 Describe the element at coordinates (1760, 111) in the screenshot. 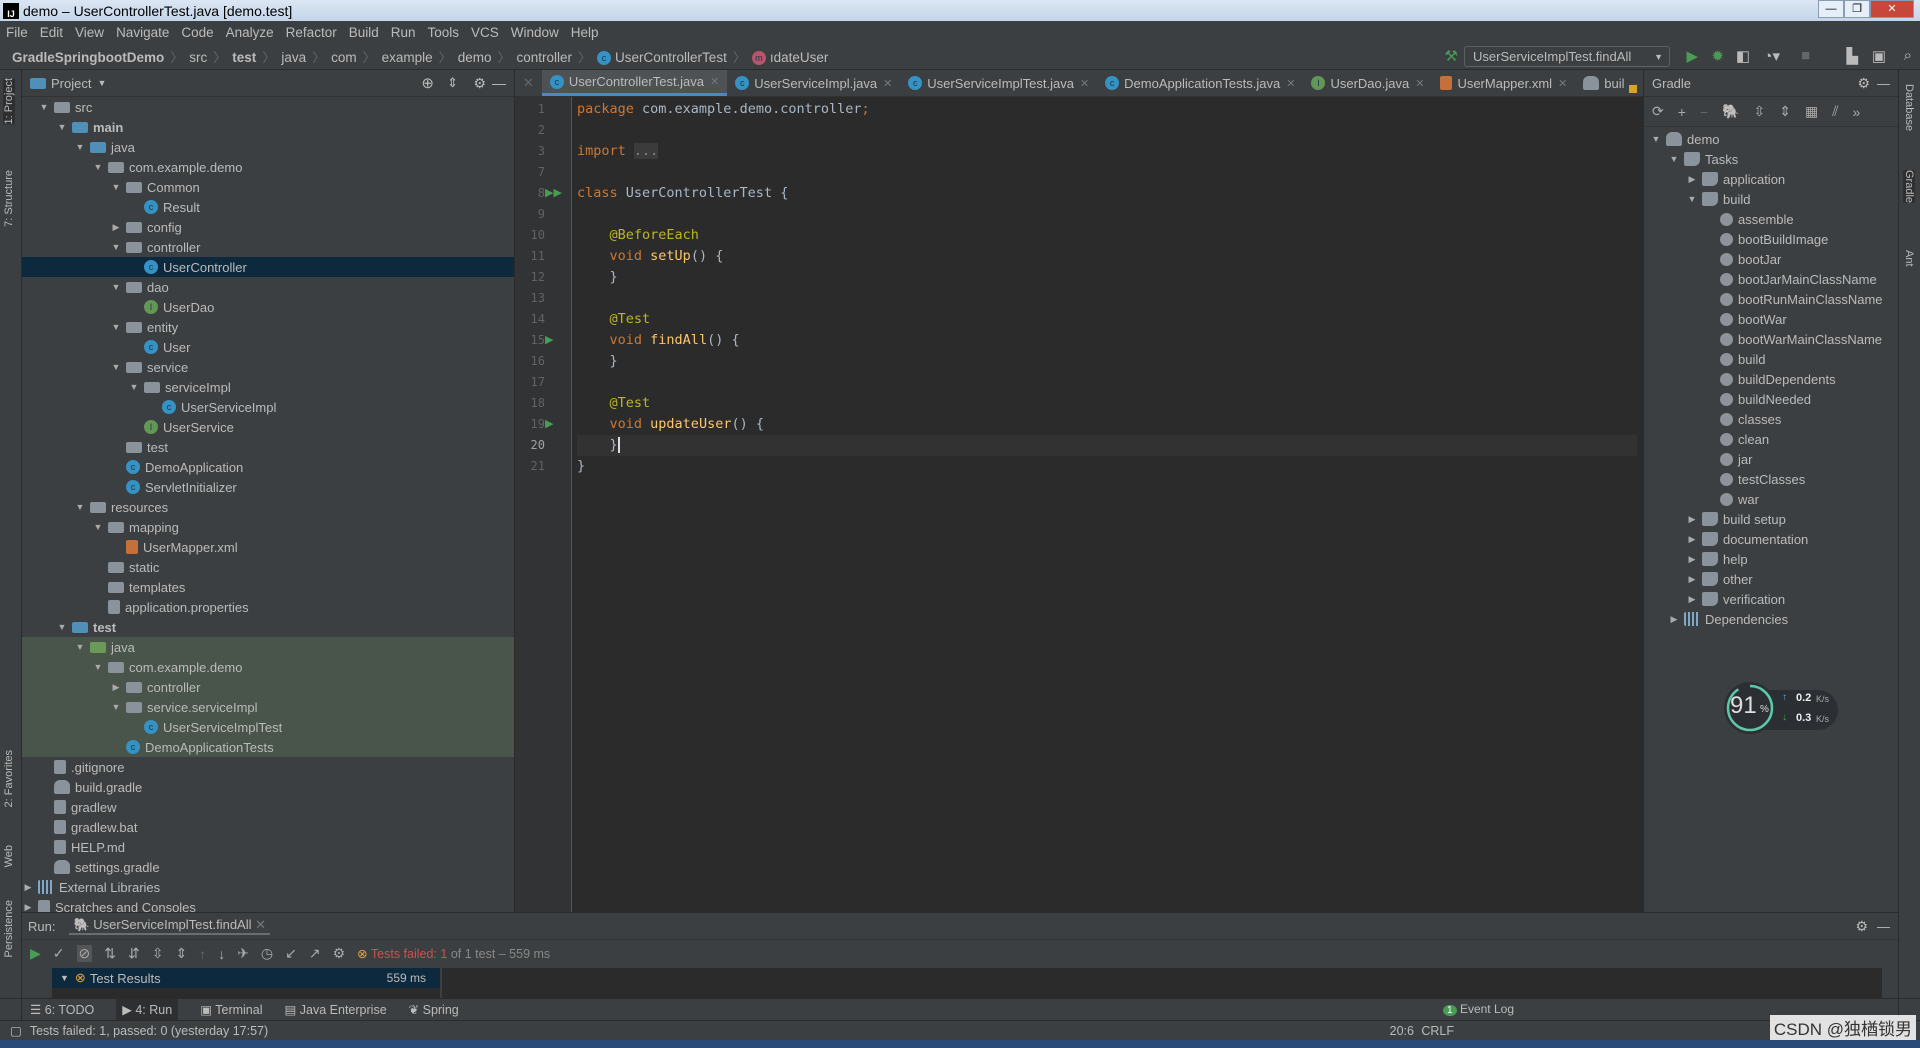

I see `expand-all-icon: ⇳` at that location.